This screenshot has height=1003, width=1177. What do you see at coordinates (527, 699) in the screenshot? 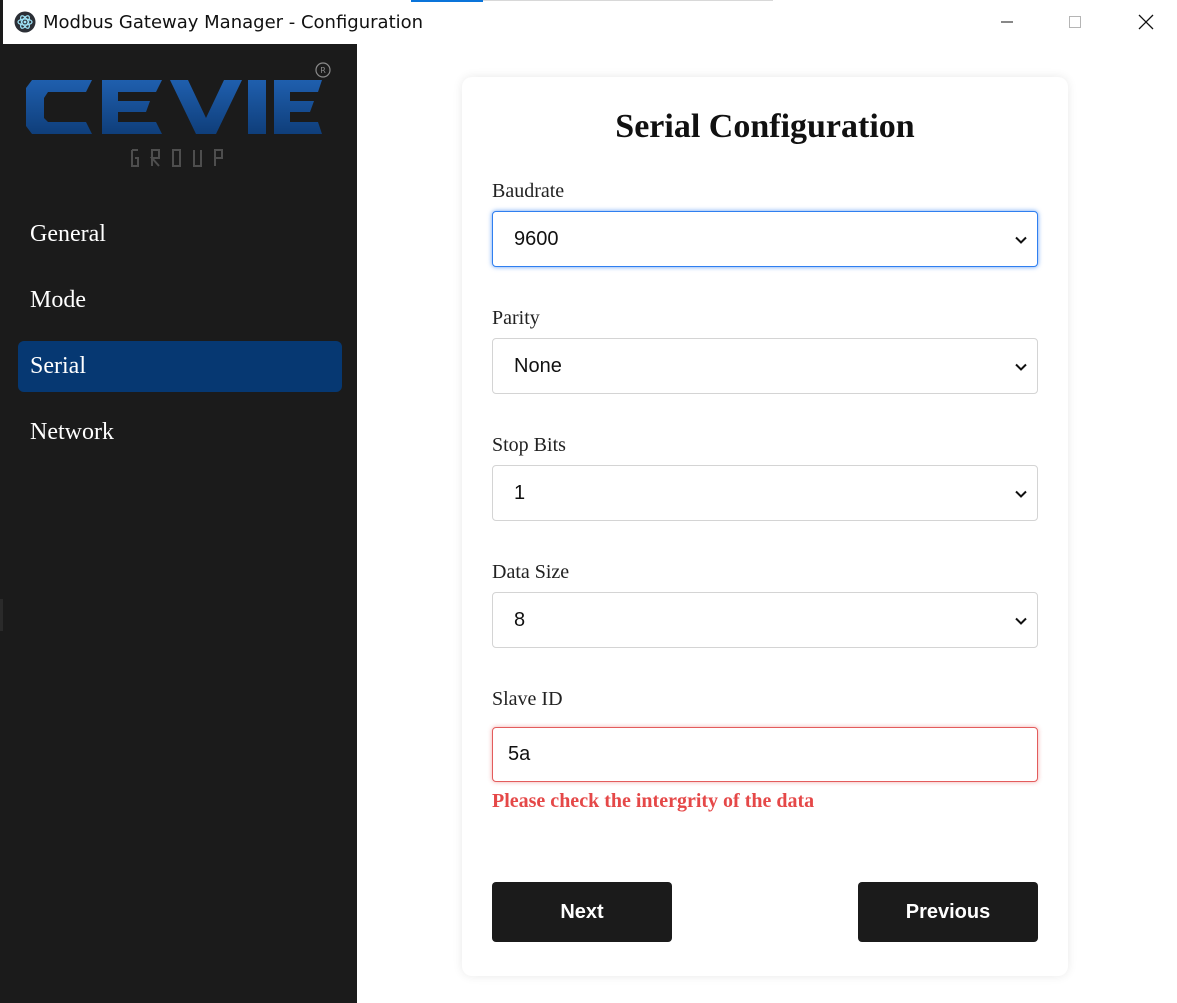
I see `slave-id-label: Slave ID` at bounding box center [527, 699].